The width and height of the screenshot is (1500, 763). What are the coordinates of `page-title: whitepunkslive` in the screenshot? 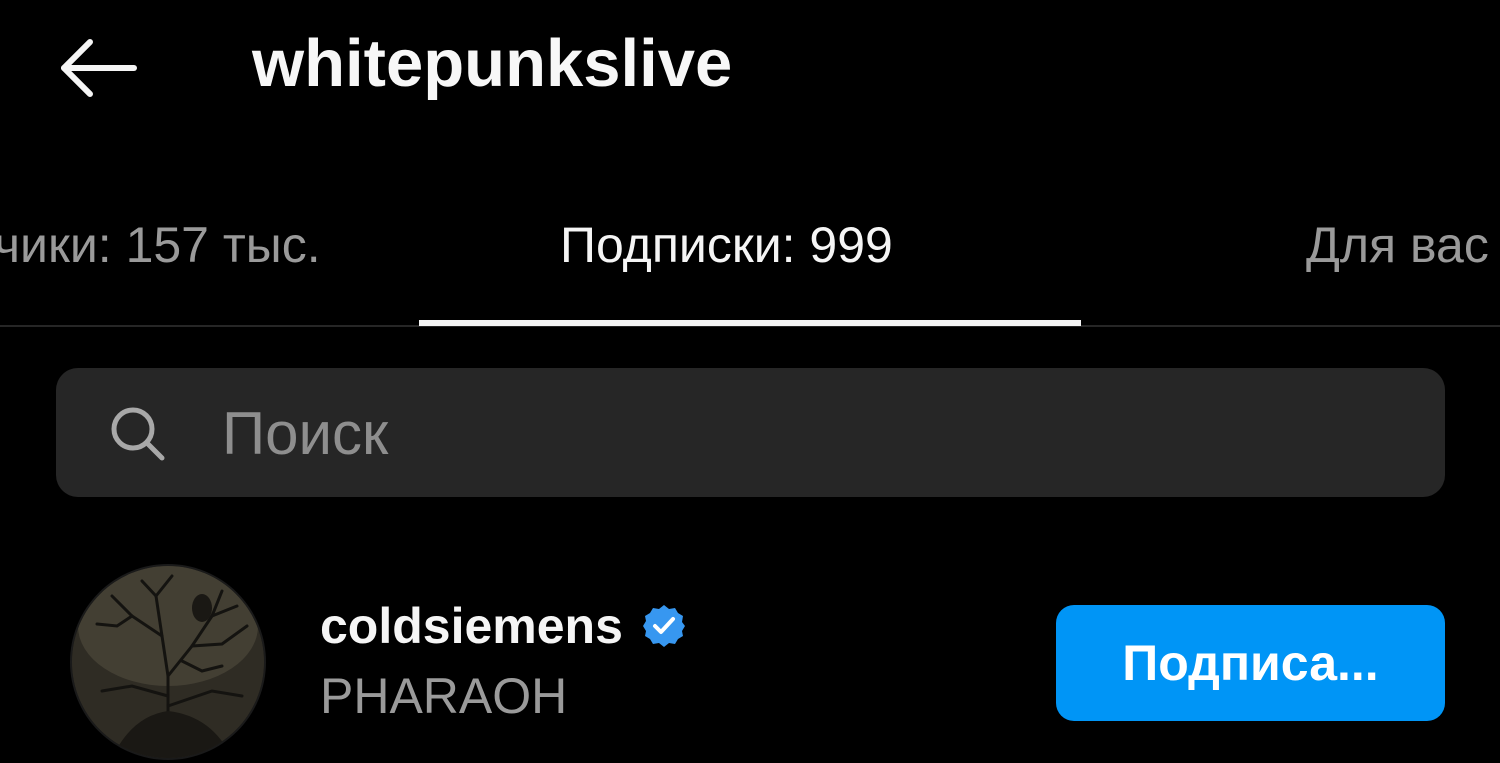 It's located at (492, 63).